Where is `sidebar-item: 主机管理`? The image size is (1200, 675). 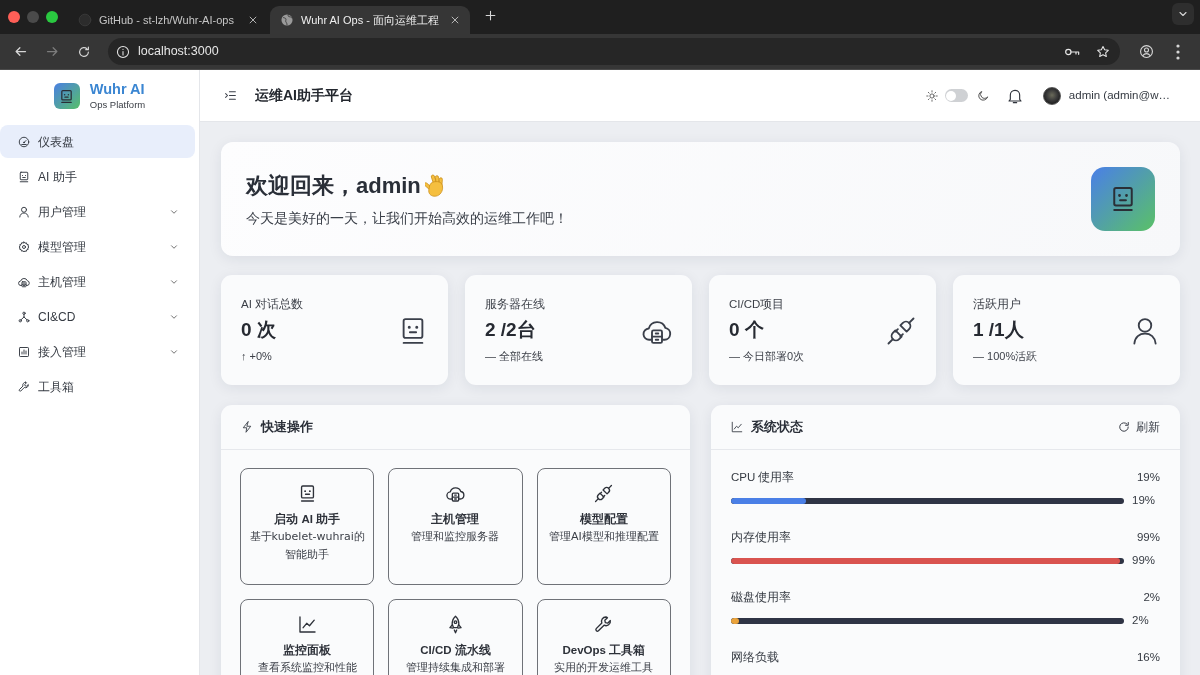 sidebar-item: 主机管理 is located at coordinates (97, 281).